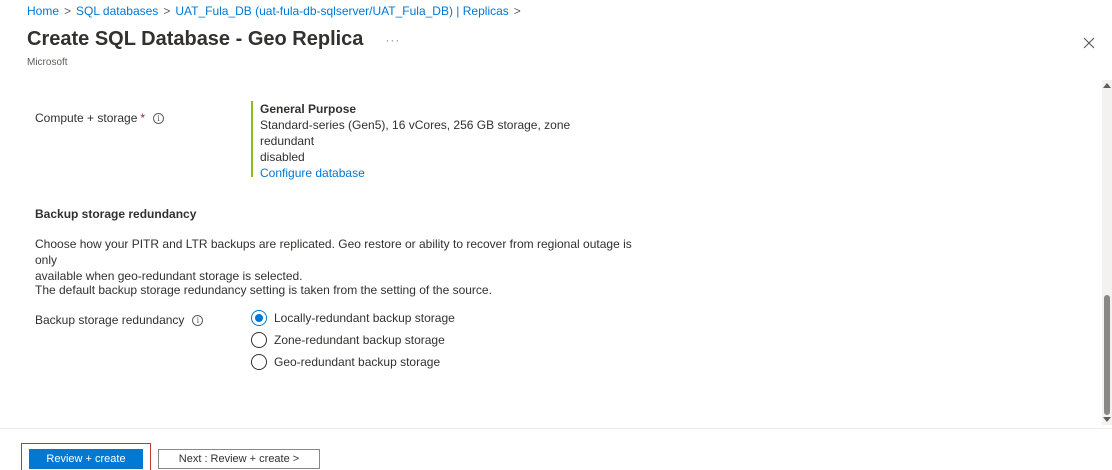 The height and width of the screenshot is (470, 1112). I want to click on page-title: Create SQL Database - Geo Replica, so click(195, 39).